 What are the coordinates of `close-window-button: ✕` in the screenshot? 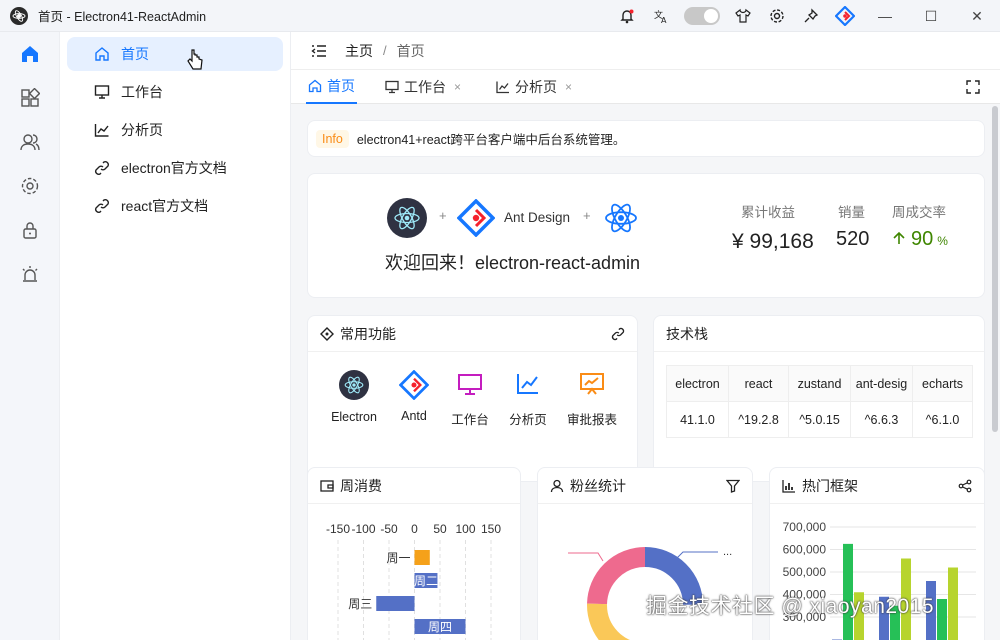 It's located at (977, 16).